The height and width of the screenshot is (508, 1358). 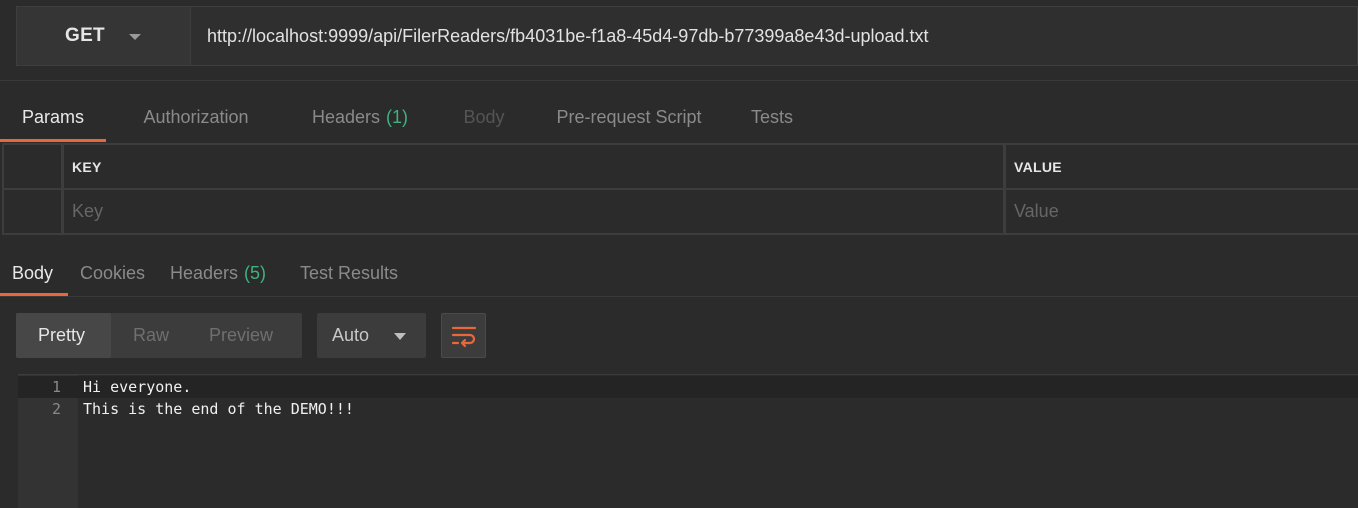 I want to click on tab-pre-request-script: Pre-request Script, so click(x=629, y=117).